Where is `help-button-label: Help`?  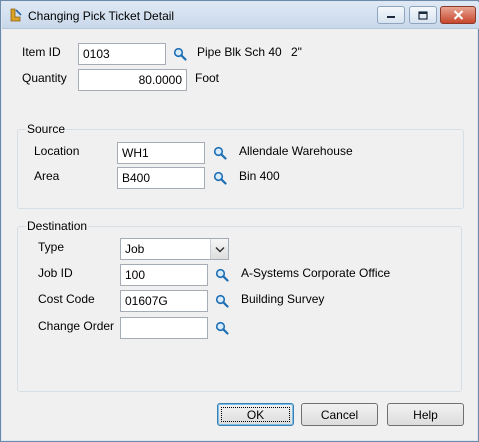 help-button-label: Help is located at coordinates (425, 414).